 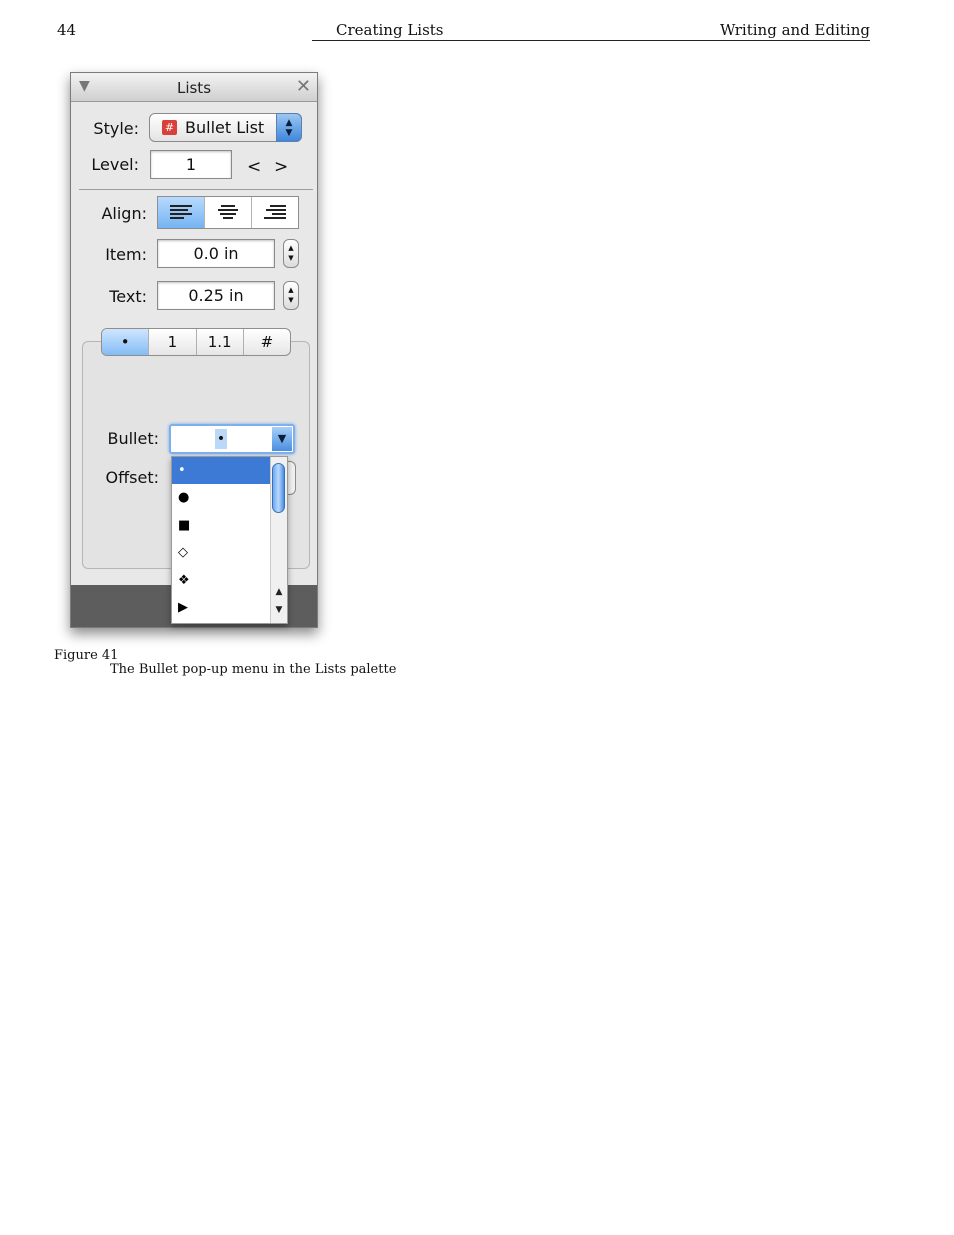 I want to click on align-left-button, so click(x=181, y=212).